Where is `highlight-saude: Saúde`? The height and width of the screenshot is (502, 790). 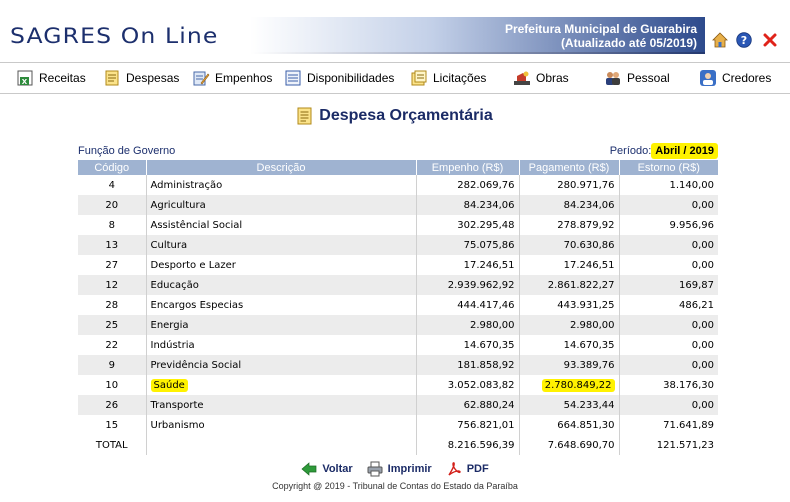 highlight-saude: Saúde is located at coordinates (169, 385).